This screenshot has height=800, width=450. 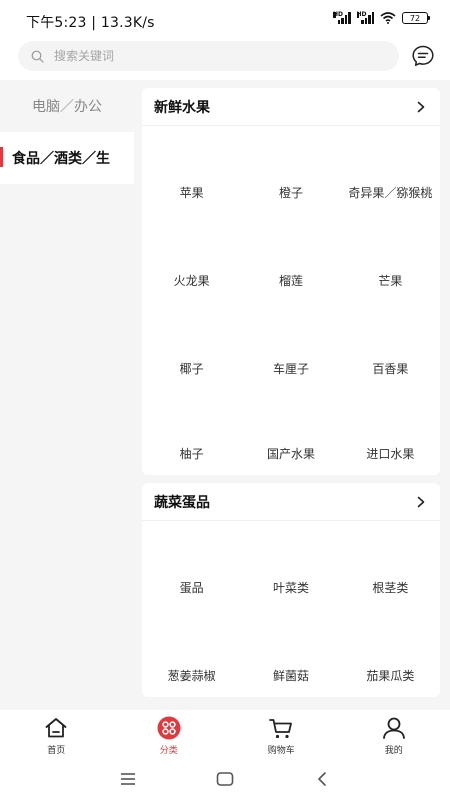 I want to click on subcategory-item: 鲜菌菇, so click(x=290, y=653).